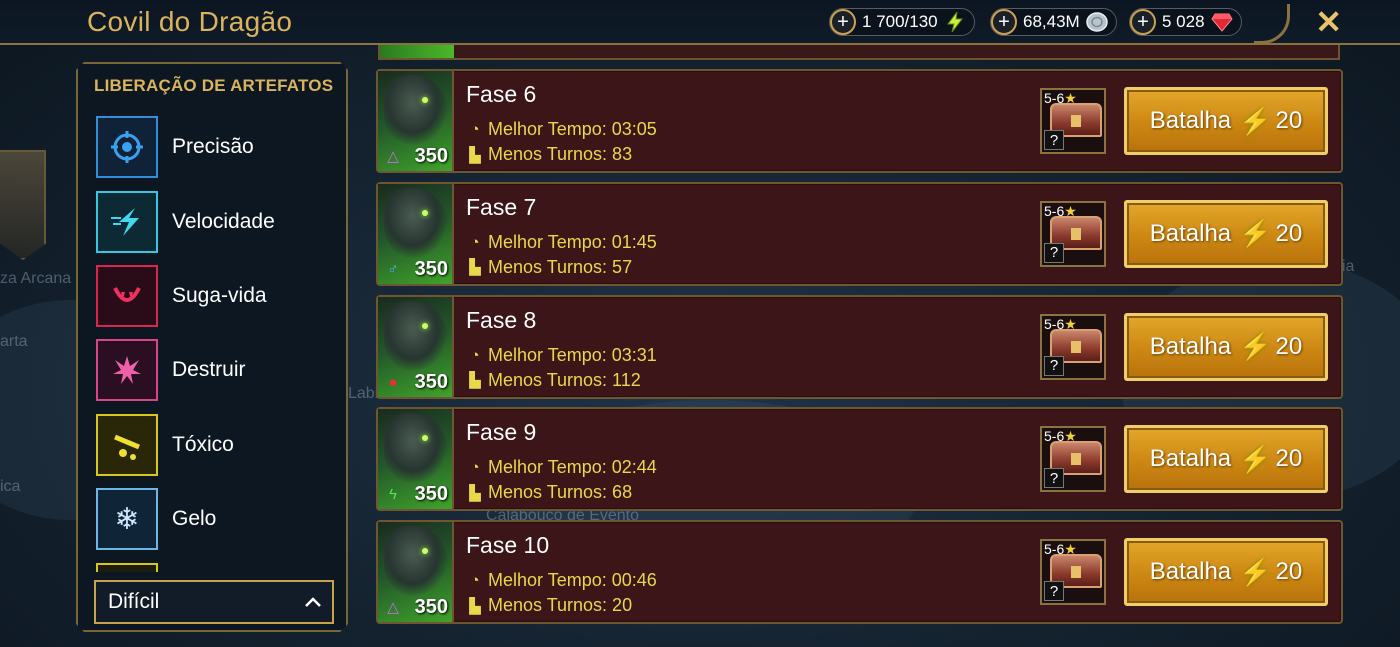 The image size is (1400, 647). Describe the element at coordinates (501, 94) in the screenshot. I see `stage-name: Fase 6` at that location.